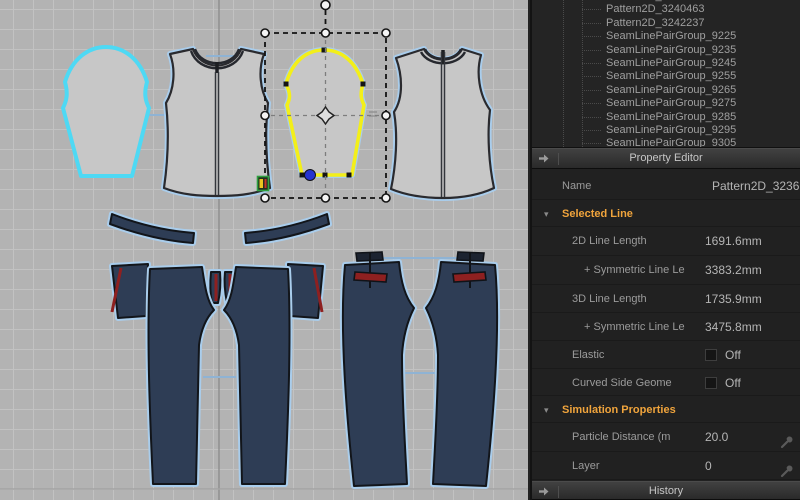 This screenshot has height=500, width=800. What do you see at coordinates (621, 437) in the screenshot?
I see `property-label: Particle Distance (m` at bounding box center [621, 437].